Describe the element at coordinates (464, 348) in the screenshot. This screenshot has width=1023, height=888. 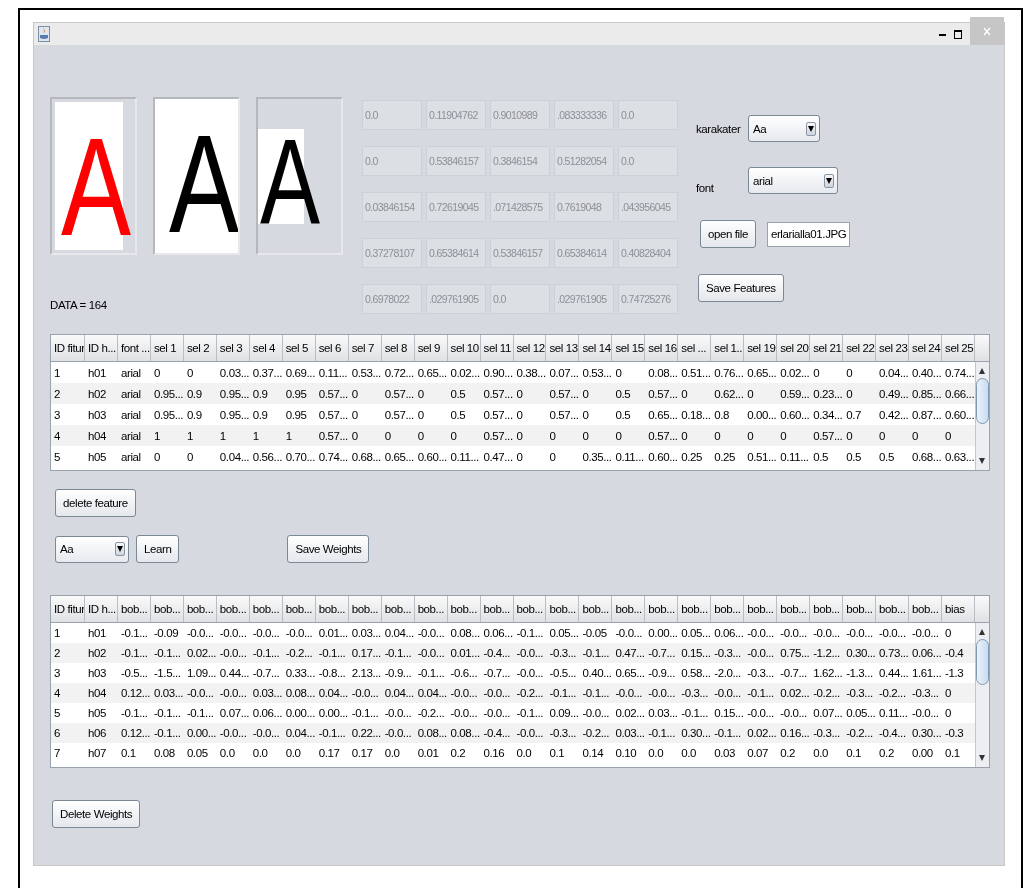
I see `column-header: sel 10` at that location.